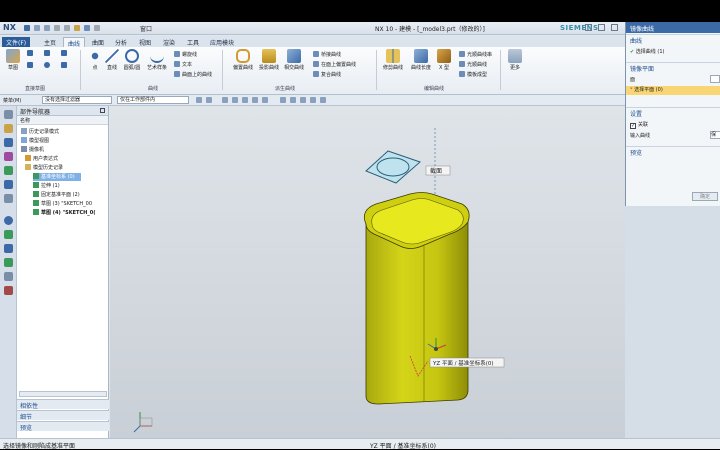  Describe the element at coordinates (37, 28) in the screenshot. I see `undo-icon` at that location.